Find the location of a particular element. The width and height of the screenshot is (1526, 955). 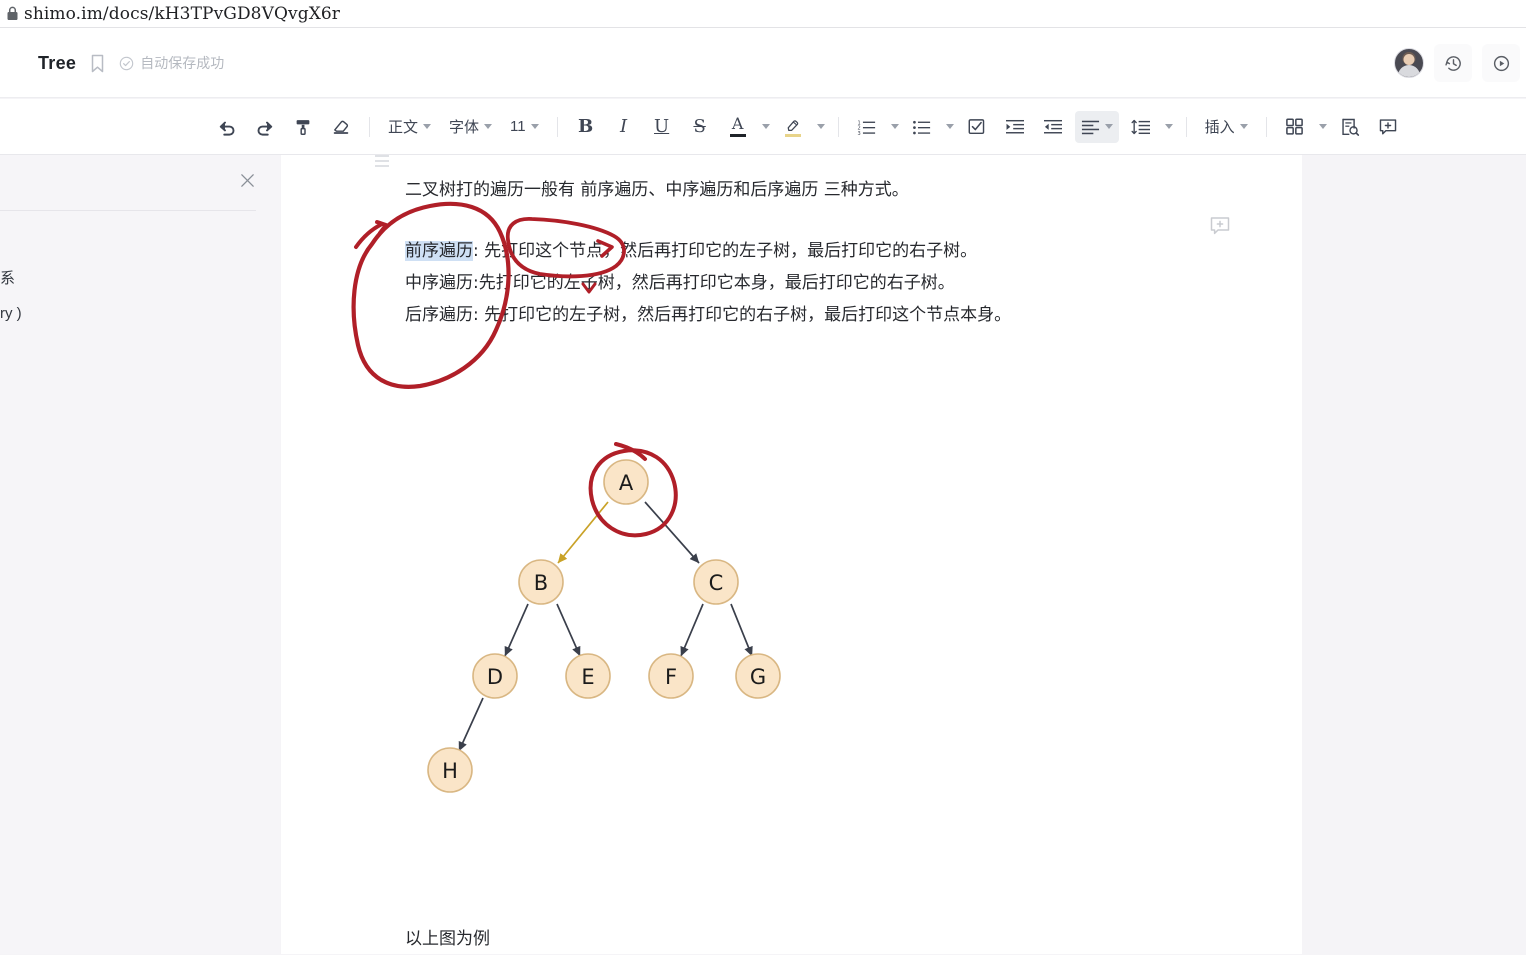

history-icon is located at coordinates (1453, 63).